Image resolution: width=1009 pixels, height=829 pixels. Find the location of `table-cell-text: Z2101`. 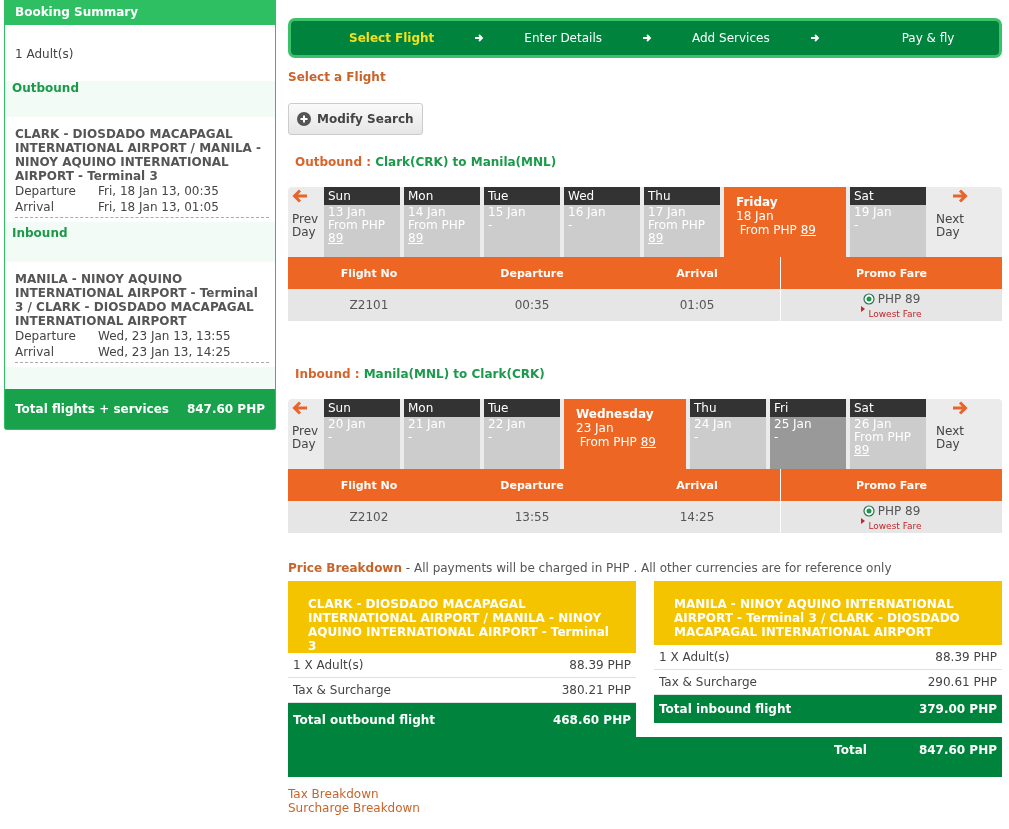

table-cell-text: Z2101 is located at coordinates (369, 305).